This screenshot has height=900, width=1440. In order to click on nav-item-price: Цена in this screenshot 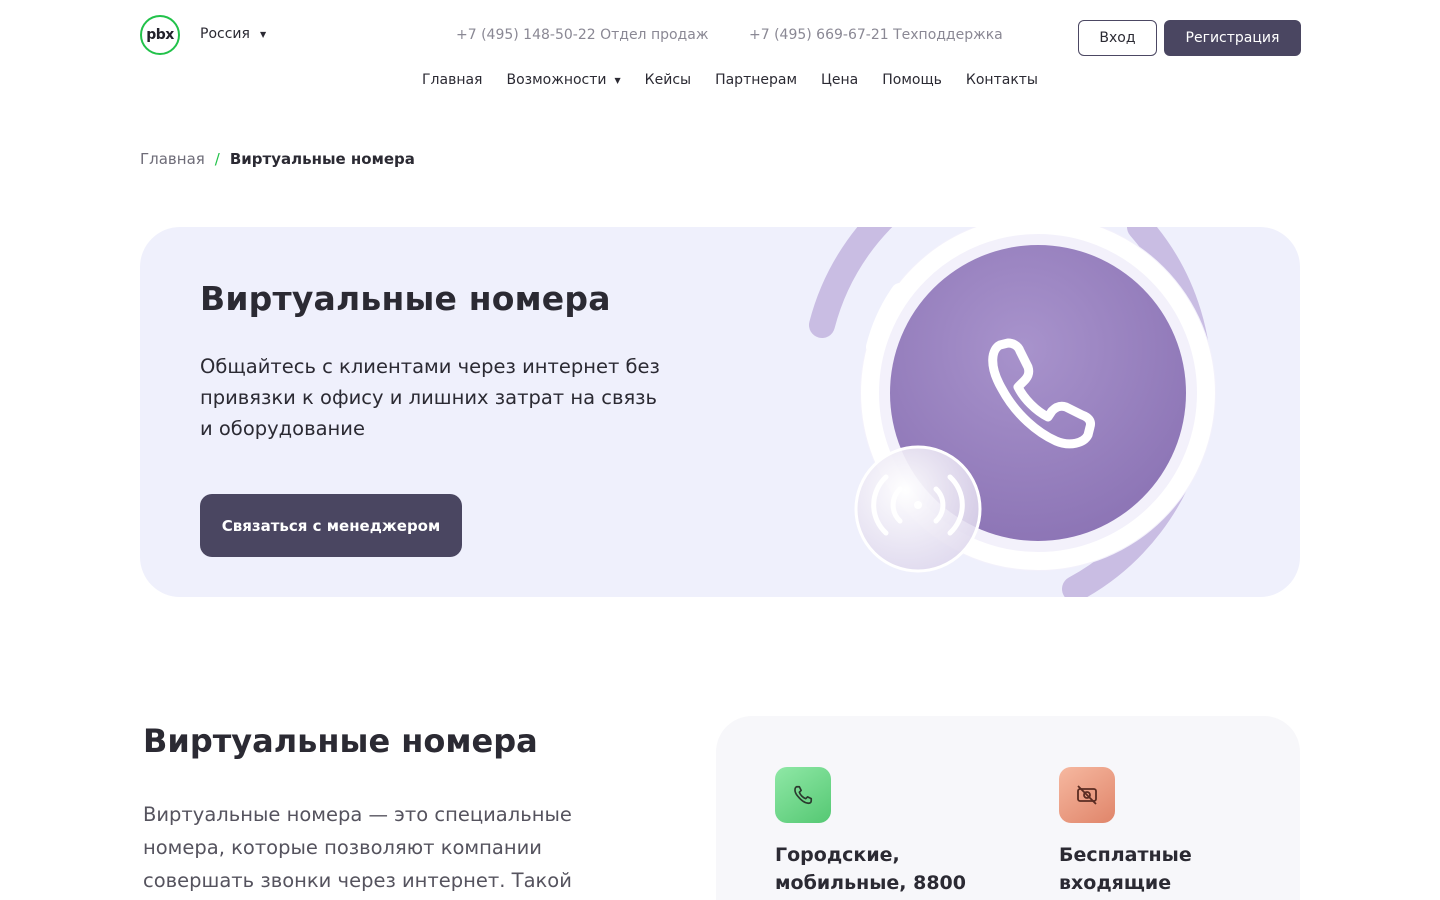, I will do `click(839, 80)`.